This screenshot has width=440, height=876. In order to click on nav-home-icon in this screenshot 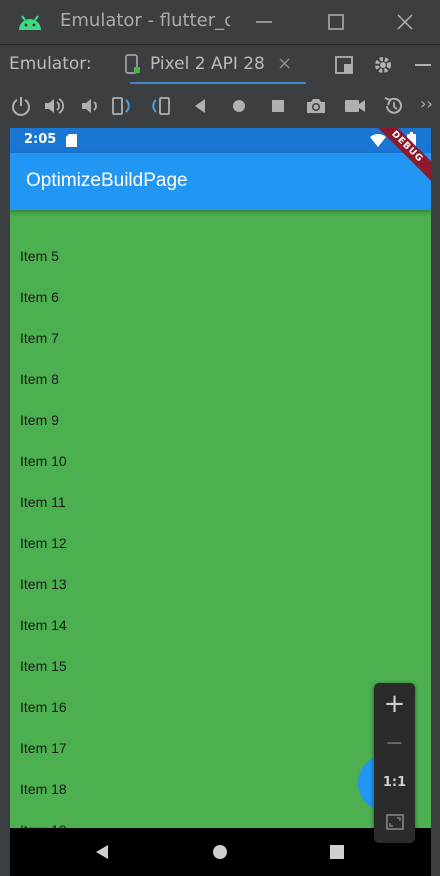, I will do `click(220, 852)`.